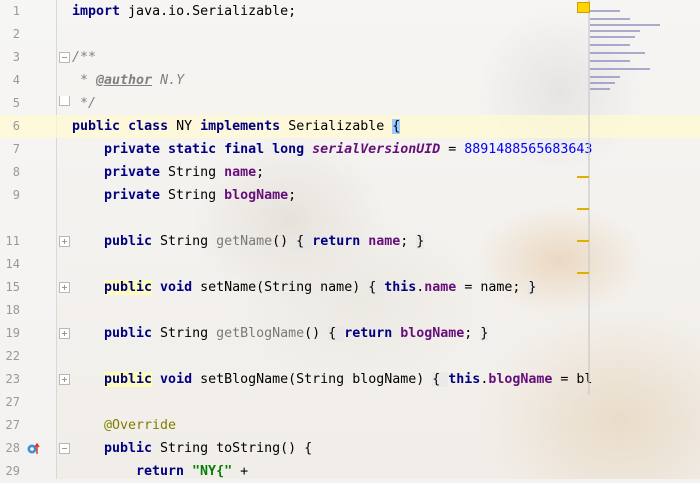 This screenshot has width=700, height=483. What do you see at coordinates (396, 126) in the screenshot?
I see `matched-brace: {` at bounding box center [396, 126].